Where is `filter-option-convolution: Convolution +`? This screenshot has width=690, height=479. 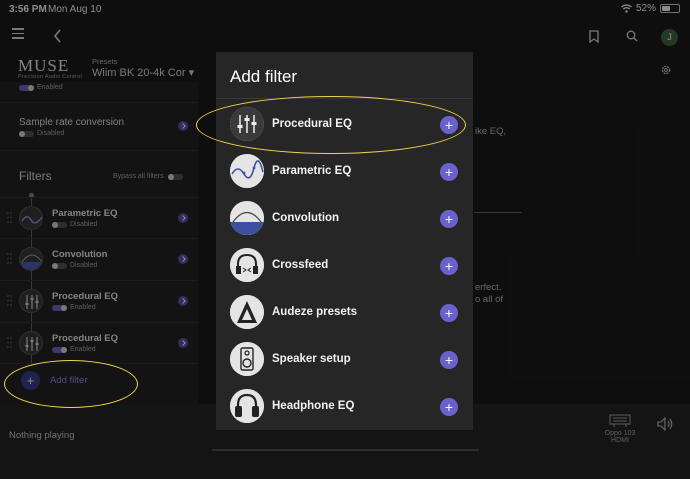
filter-option-convolution: Convolution + is located at coordinates (344, 219).